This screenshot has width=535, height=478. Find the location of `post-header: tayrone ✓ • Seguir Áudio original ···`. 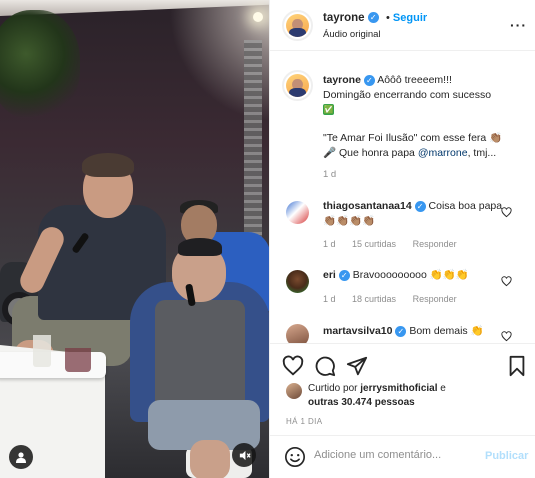

post-header: tayrone ✓ • Seguir Áudio original ··· is located at coordinates (402, 25).